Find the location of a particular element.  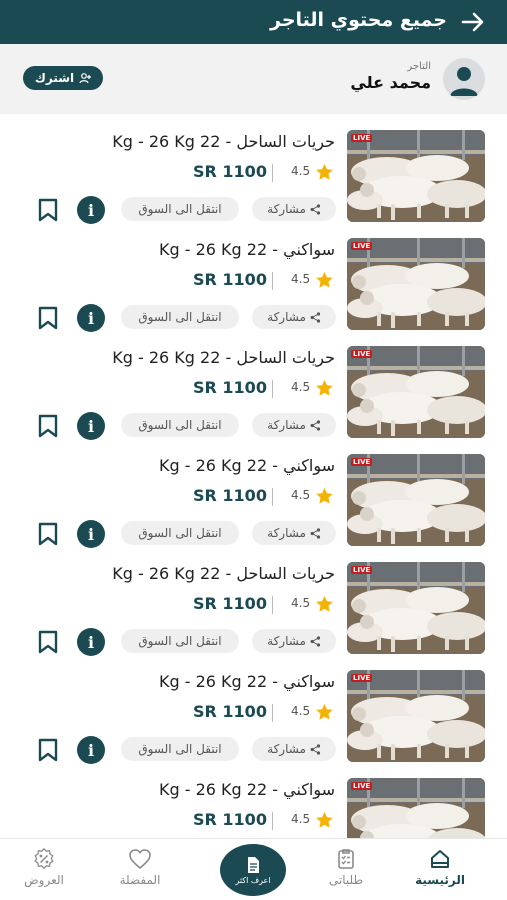

page-title: جميع محتوي التاجر is located at coordinates (358, 20).